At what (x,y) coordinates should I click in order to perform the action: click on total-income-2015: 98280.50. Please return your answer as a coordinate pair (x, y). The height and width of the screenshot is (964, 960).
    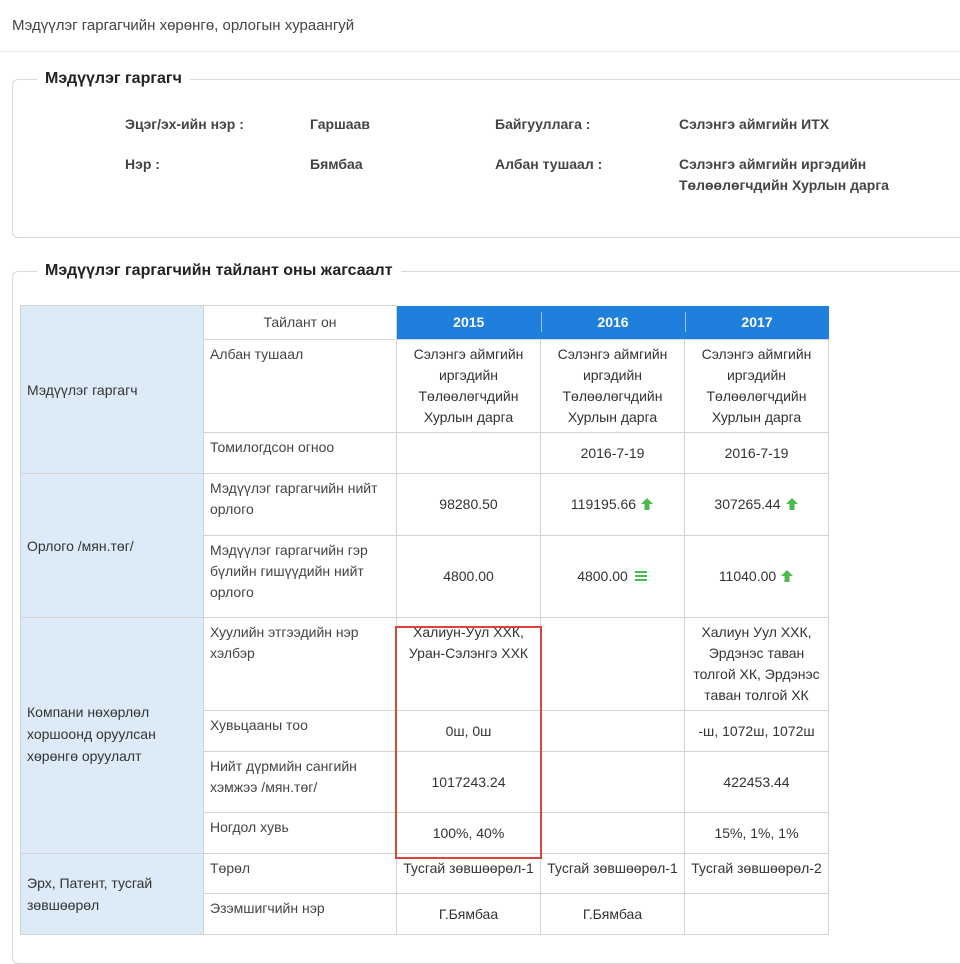
    Looking at the image, I should click on (468, 504).